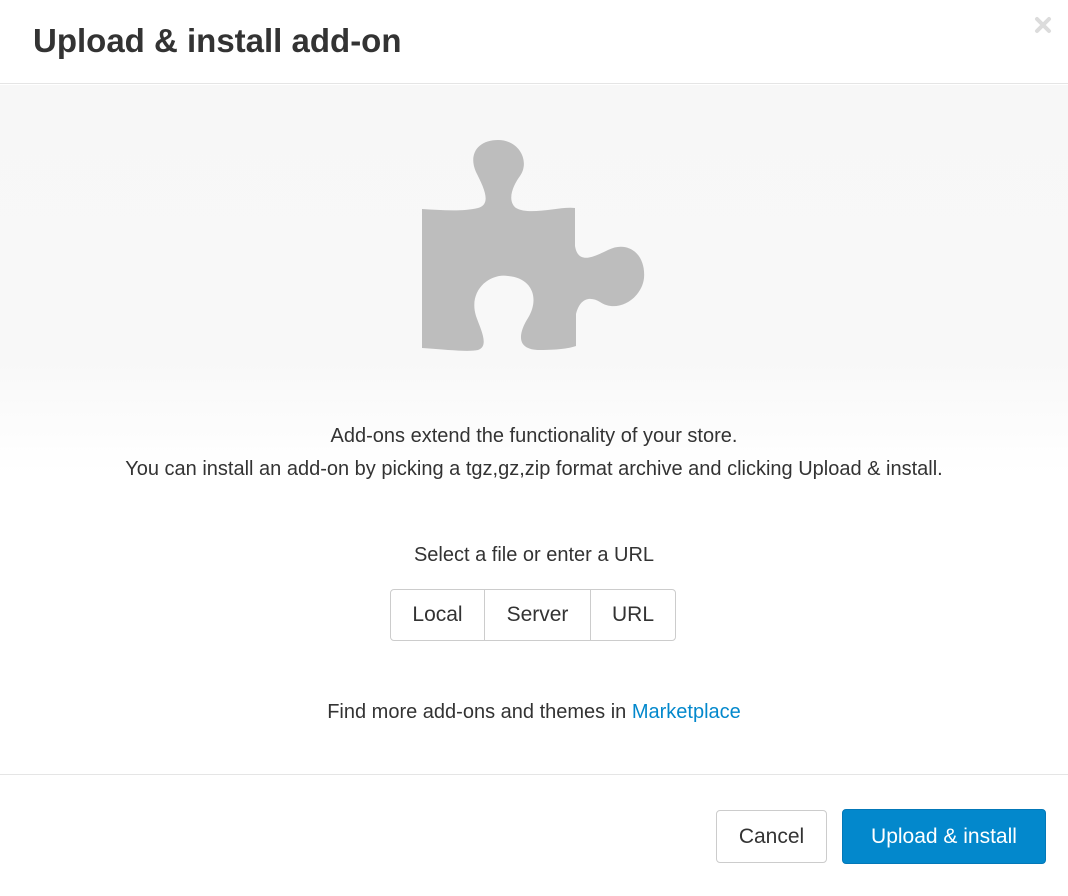  What do you see at coordinates (438, 615) in the screenshot?
I see `local-source-button: Local` at bounding box center [438, 615].